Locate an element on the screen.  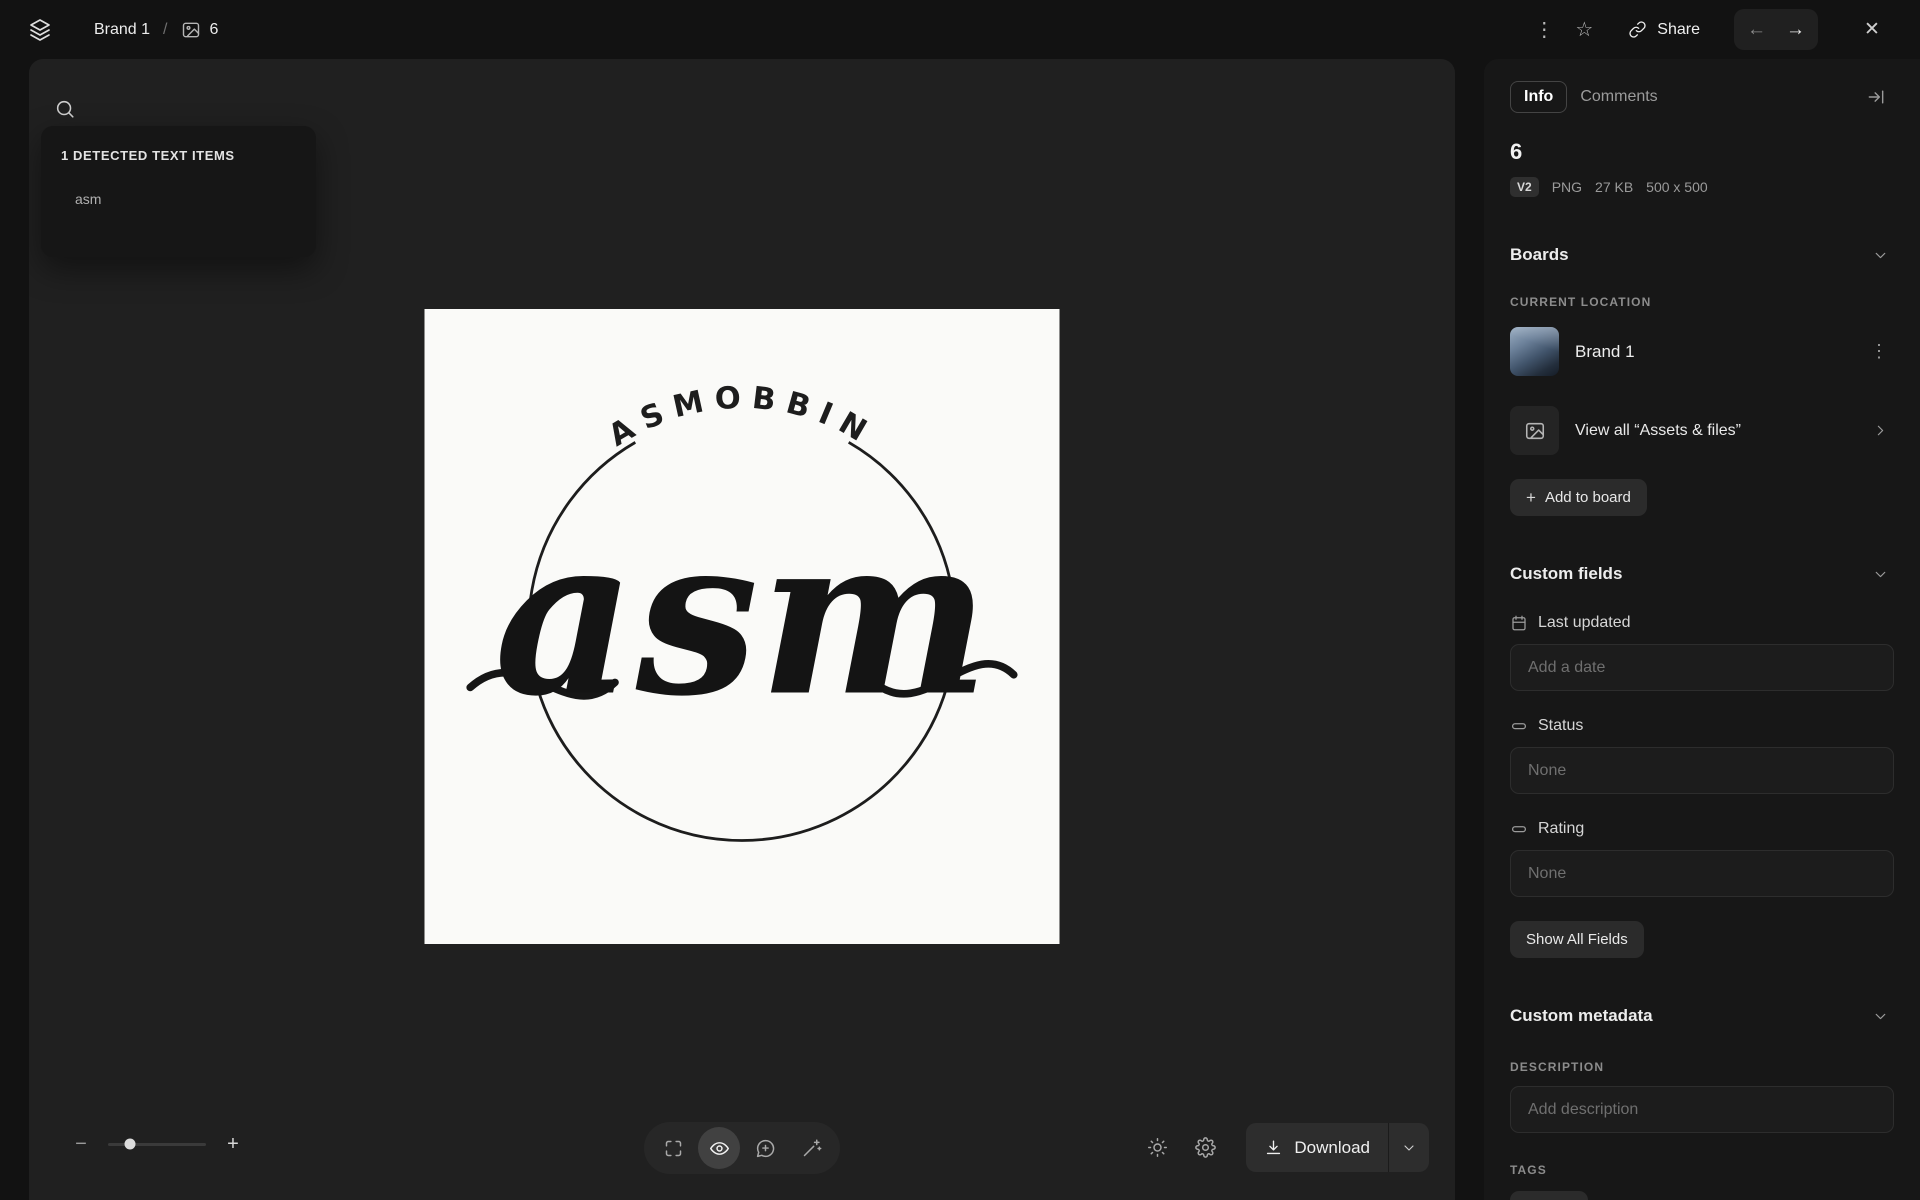
detected-text-title: 1 DETECTED TEXT ITEMS is located at coordinates (148, 155).